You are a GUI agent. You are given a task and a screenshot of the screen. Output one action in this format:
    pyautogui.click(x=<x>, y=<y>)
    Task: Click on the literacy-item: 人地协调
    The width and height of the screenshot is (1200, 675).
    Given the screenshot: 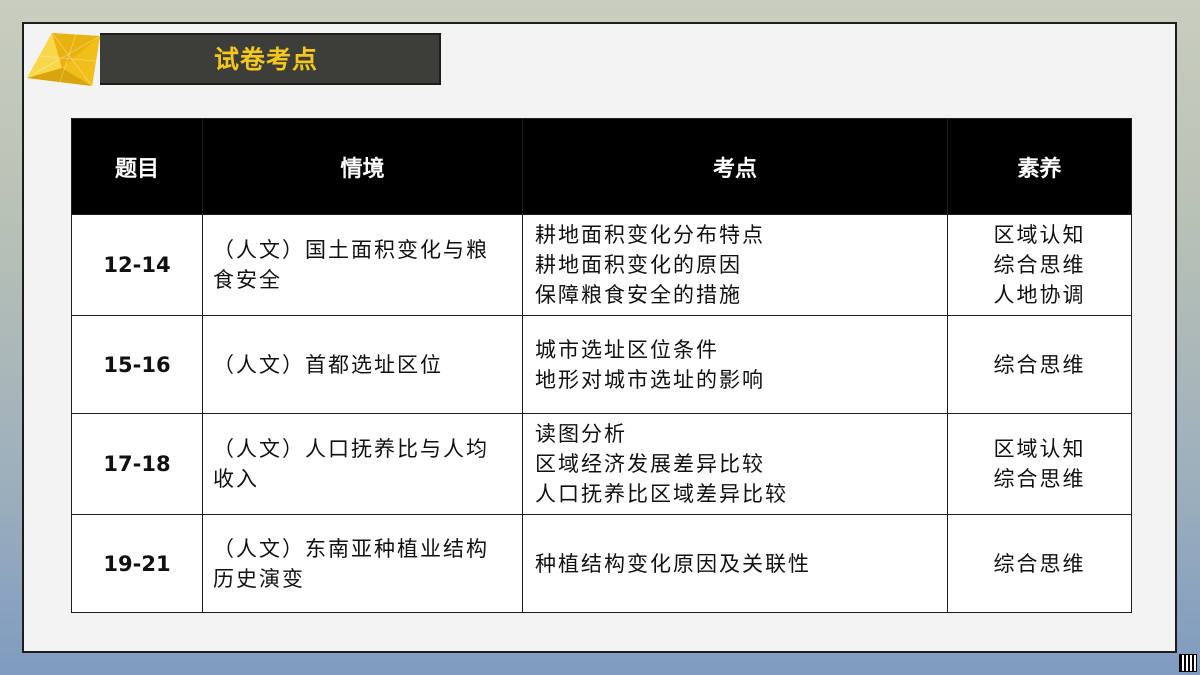 What is the action you would take?
    pyautogui.click(x=1039, y=295)
    